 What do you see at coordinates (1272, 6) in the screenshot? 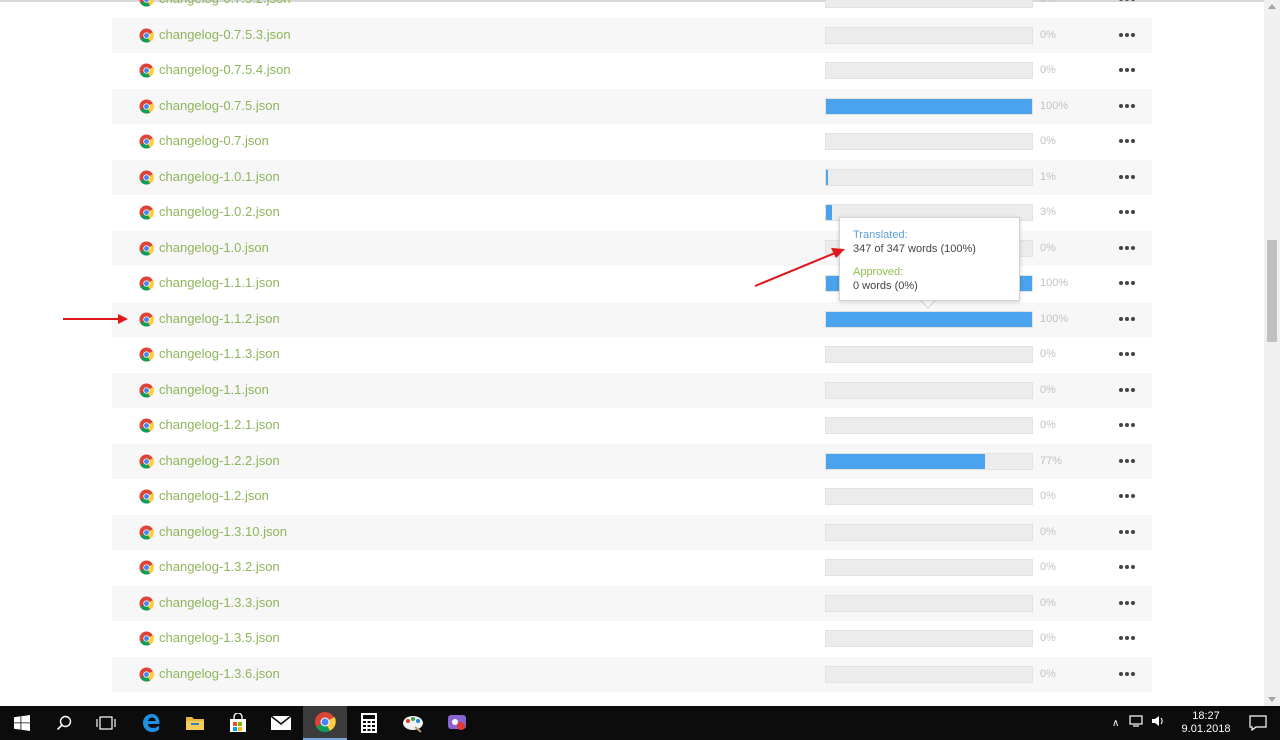
I see `scroll-up-arrow-icon` at bounding box center [1272, 6].